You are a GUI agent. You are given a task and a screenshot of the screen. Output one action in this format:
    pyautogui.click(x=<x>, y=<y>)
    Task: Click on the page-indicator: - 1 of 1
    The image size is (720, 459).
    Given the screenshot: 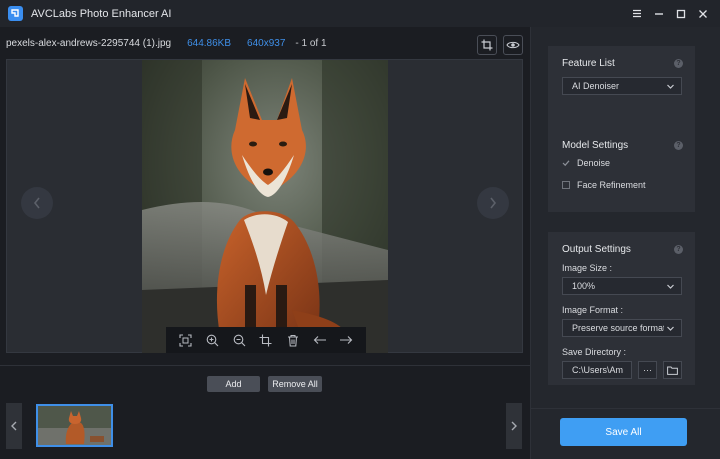 What is the action you would take?
    pyautogui.click(x=311, y=43)
    